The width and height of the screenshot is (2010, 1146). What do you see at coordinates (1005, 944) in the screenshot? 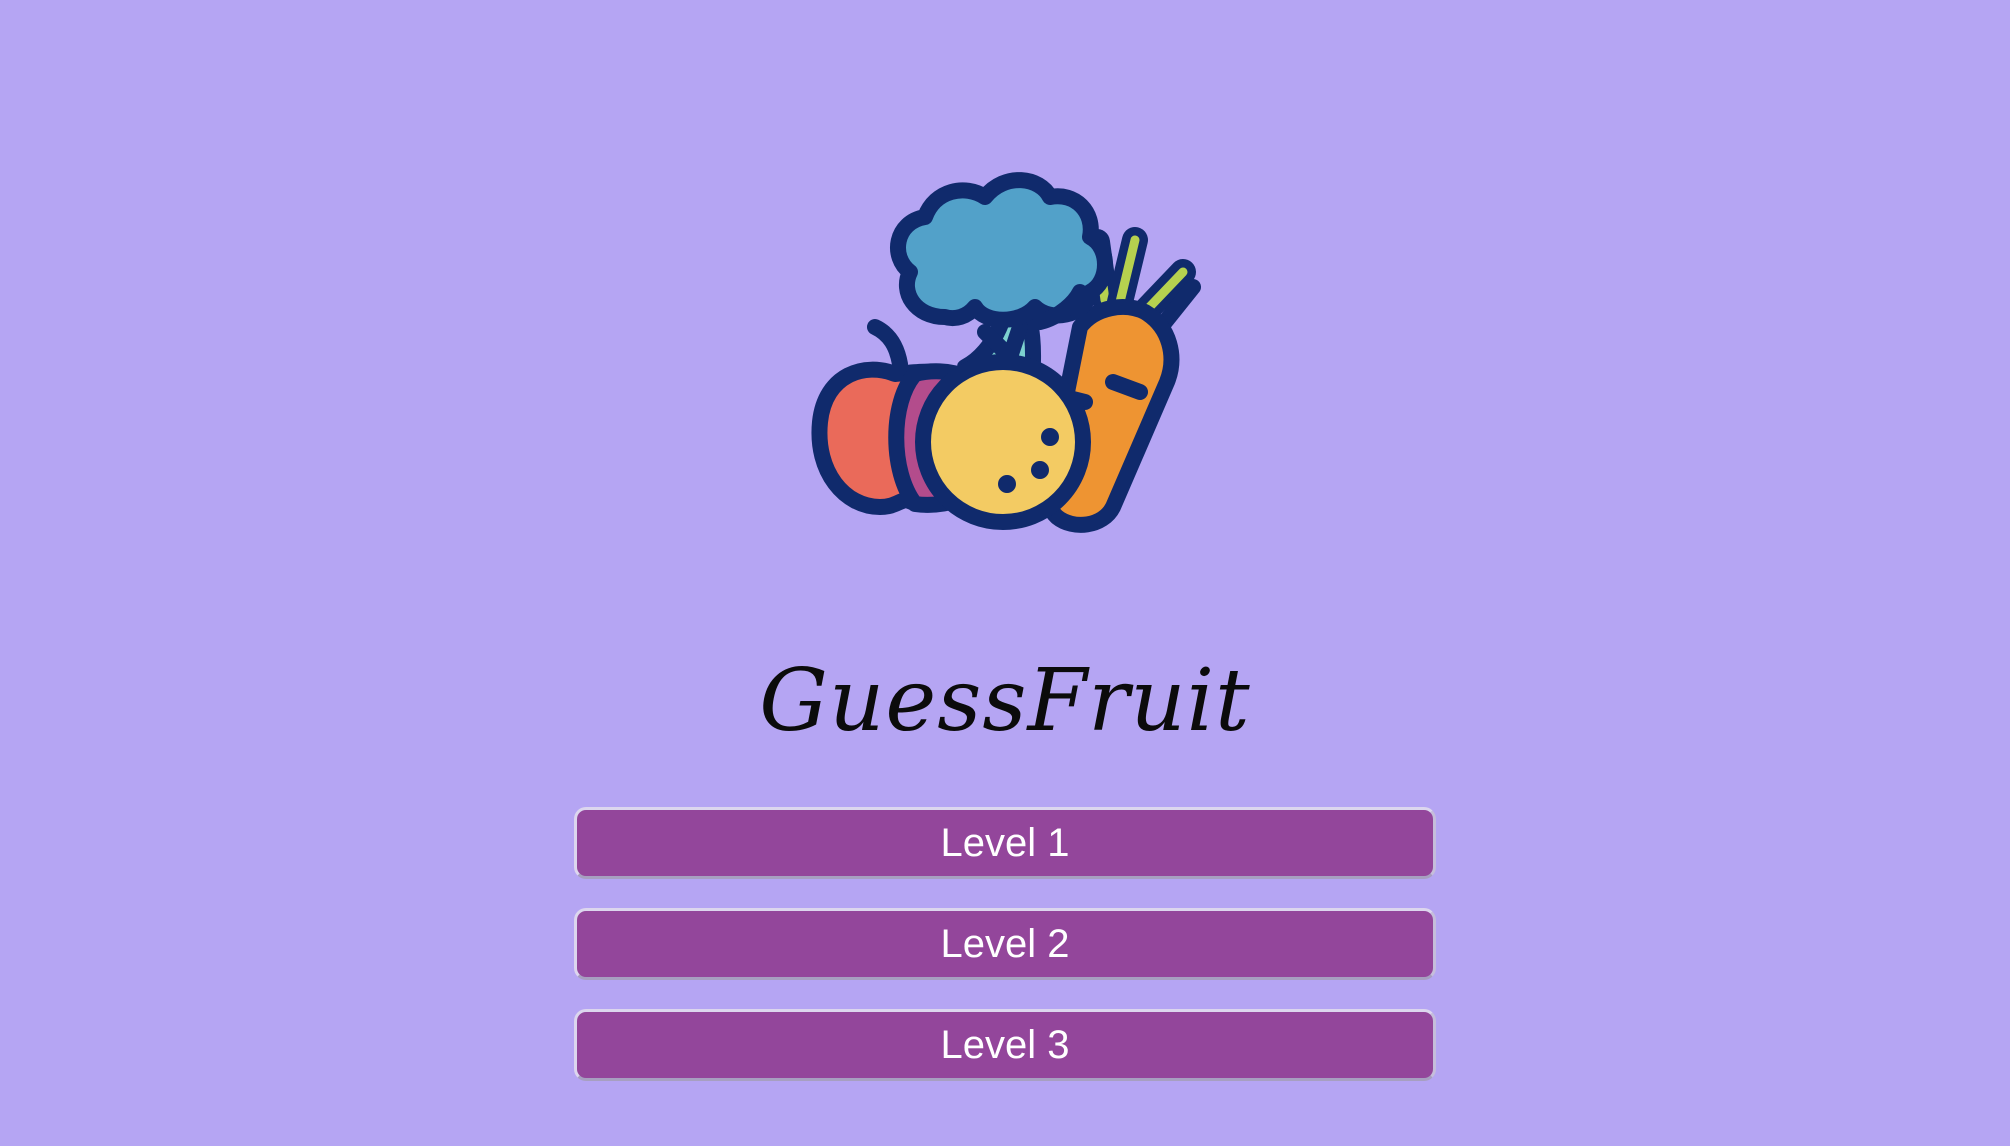
I see `level-2-button: Level 2` at bounding box center [1005, 944].